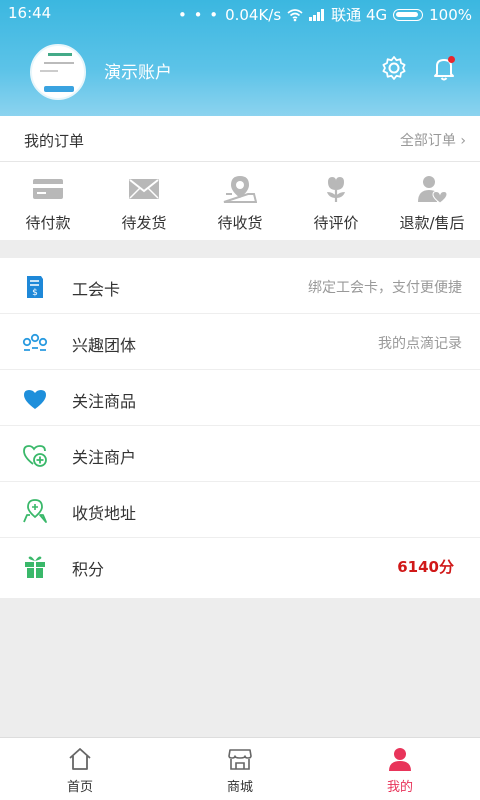  Describe the element at coordinates (59, 89) in the screenshot. I see `avatar-button` at that location.